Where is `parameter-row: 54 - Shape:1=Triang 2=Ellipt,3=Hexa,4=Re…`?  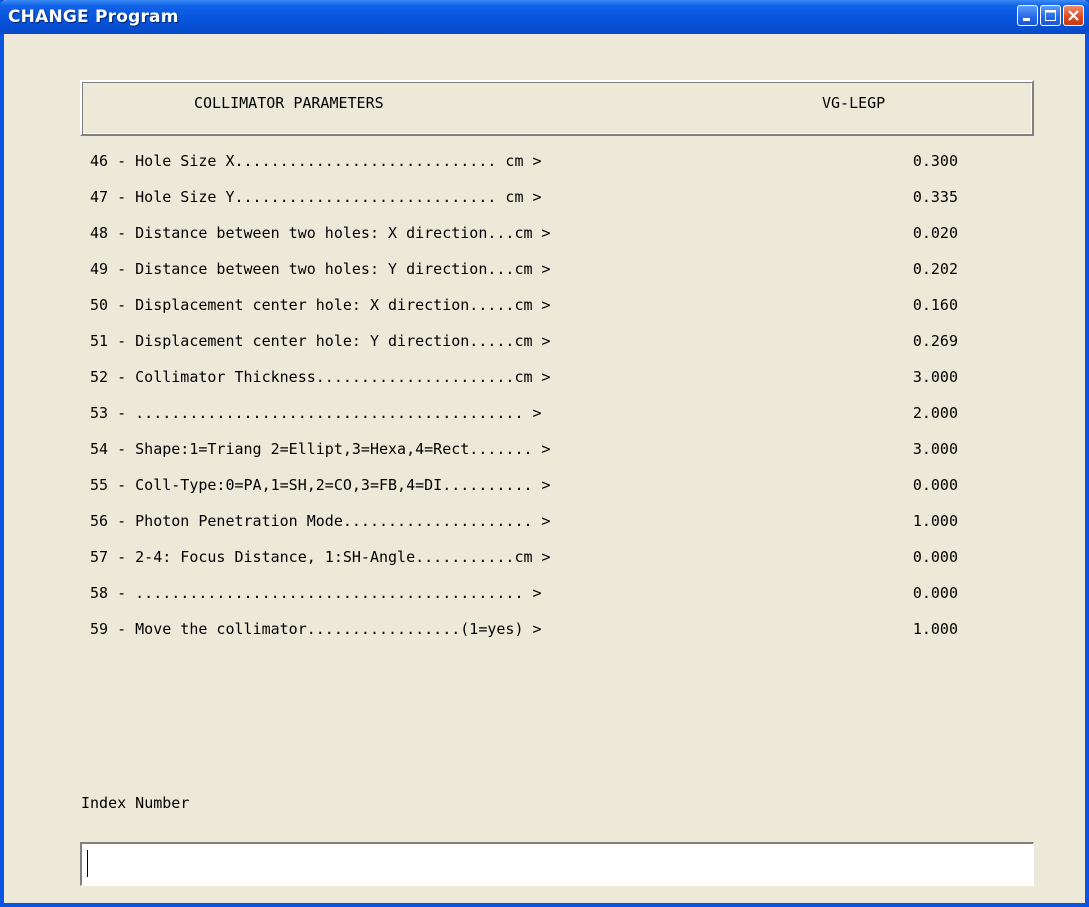
parameter-row: 54 - Shape:1=Triang 2=Ellipt,3=Hexa,4=Re… is located at coordinates (540, 451).